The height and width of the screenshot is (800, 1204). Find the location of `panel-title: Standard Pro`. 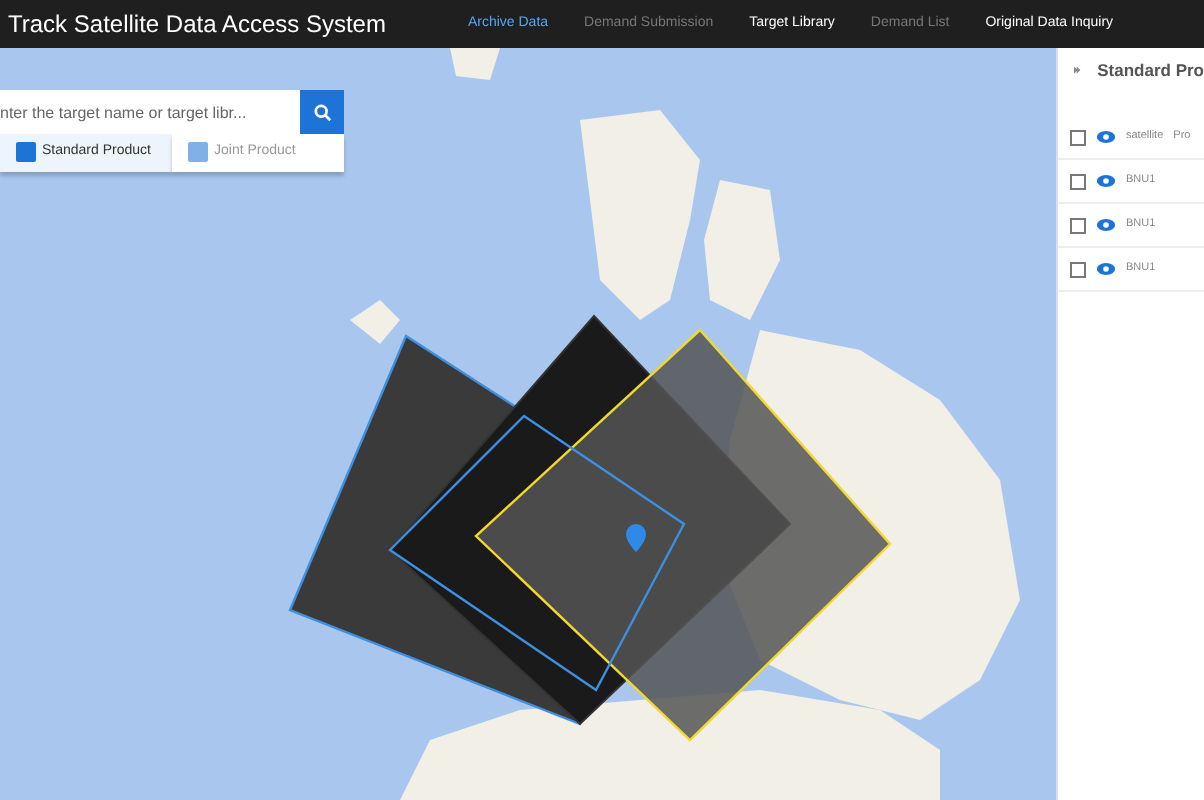

panel-title: Standard Pro is located at coordinates (1150, 70).